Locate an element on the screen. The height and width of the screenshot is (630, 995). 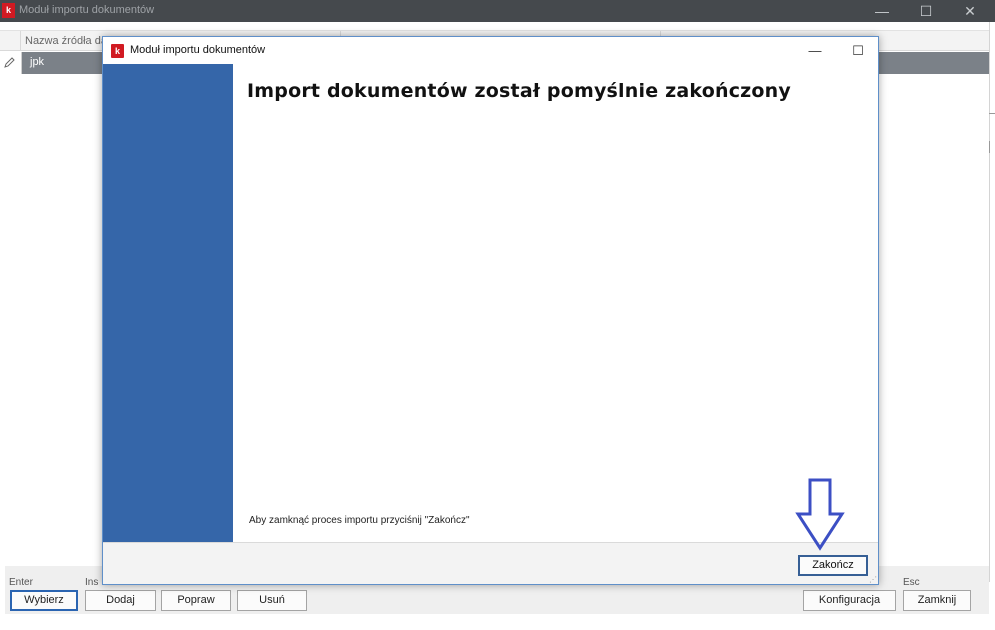
dialog-minimize-icon: — is located at coordinates (815, 51).